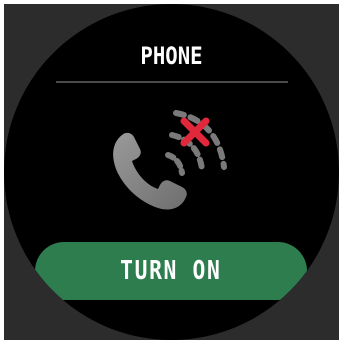  I want to click on title-divider, so click(172, 82).